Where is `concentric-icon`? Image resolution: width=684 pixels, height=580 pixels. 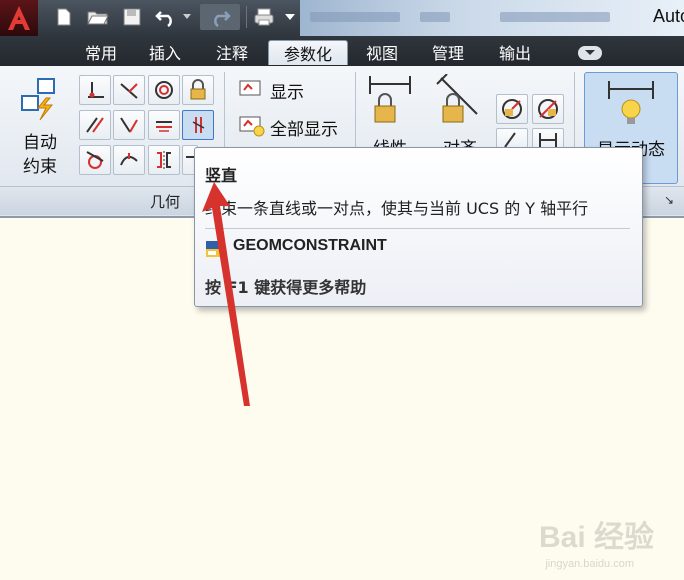 concentric-icon is located at coordinates (164, 90).